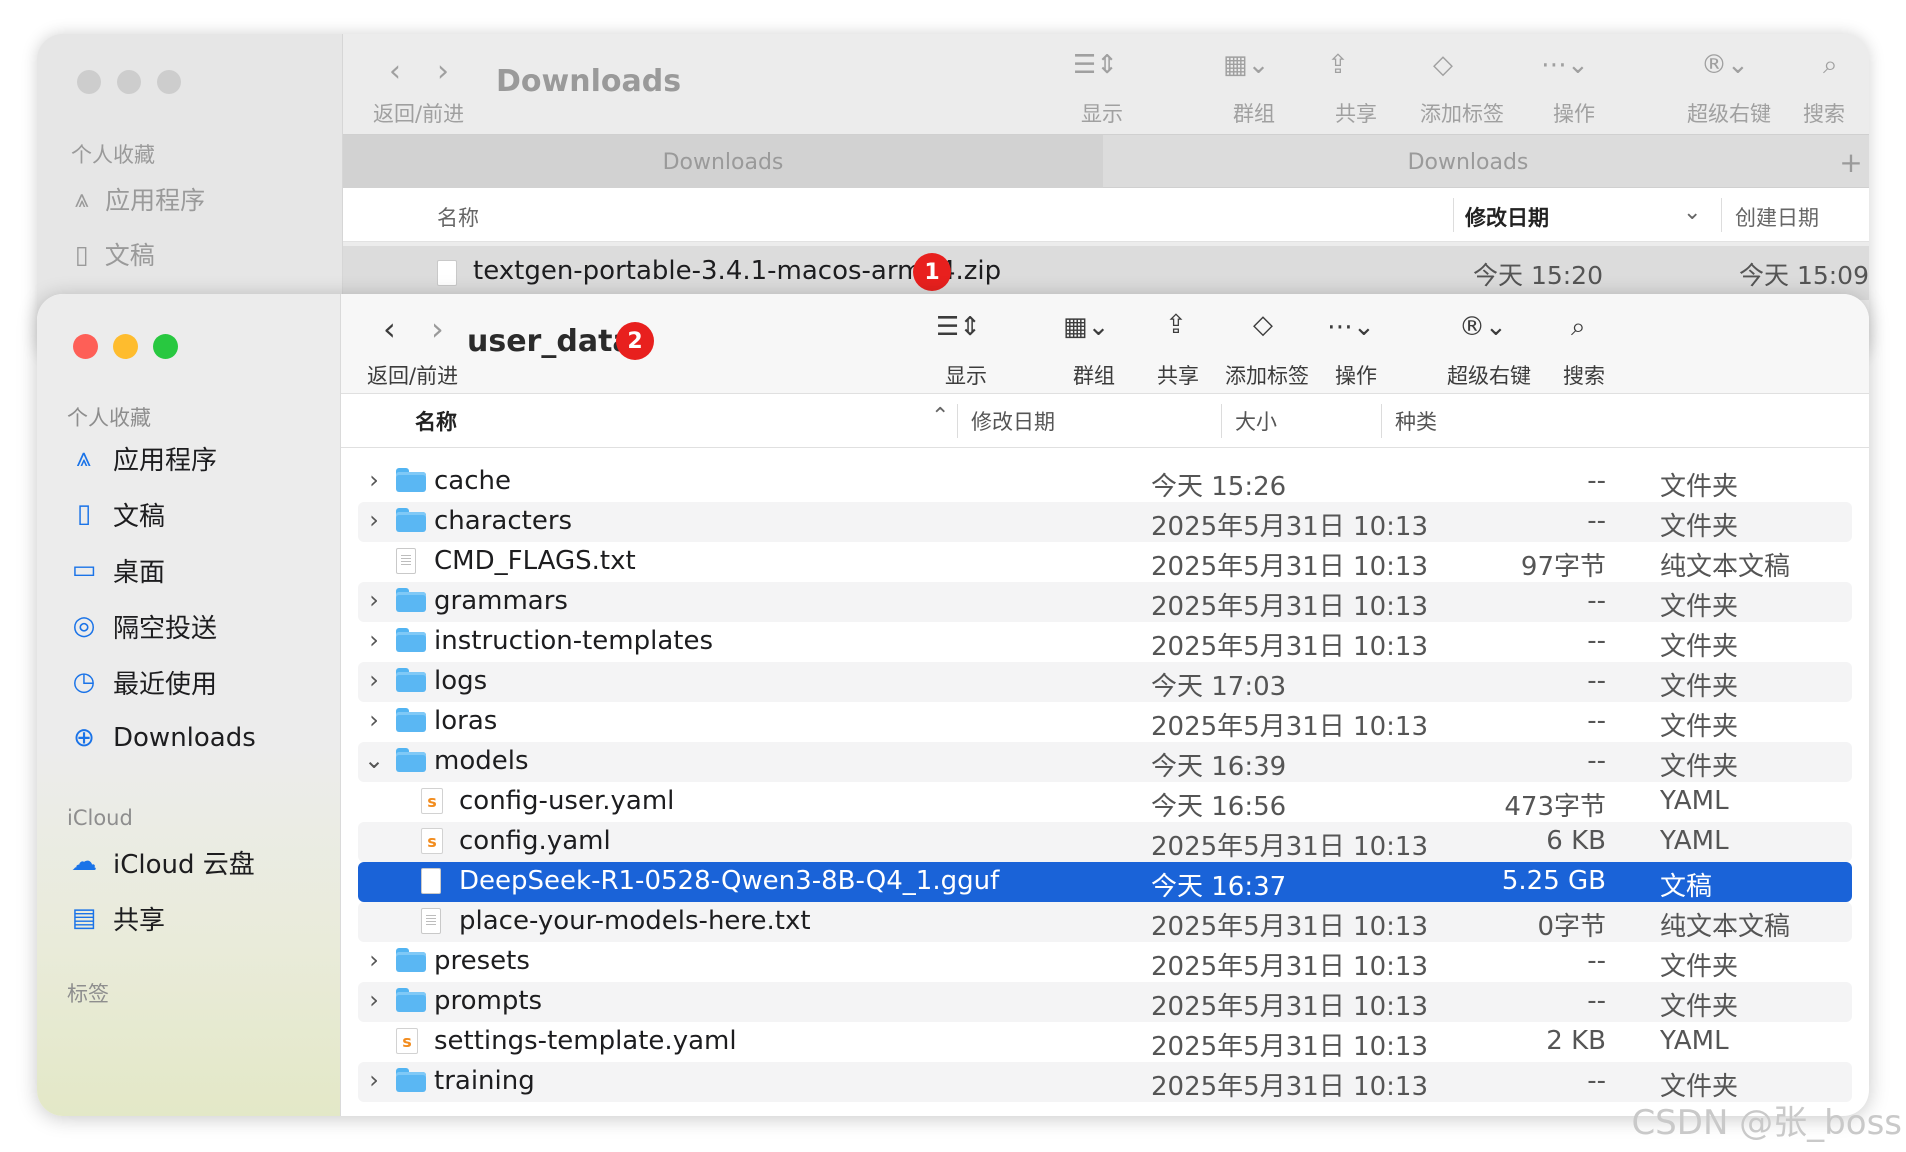 The height and width of the screenshot is (1152, 1906). Describe the element at coordinates (162, 738) in the screenshot. I see `sidebar-item-downloads: ⊕ Downloads` at that location.